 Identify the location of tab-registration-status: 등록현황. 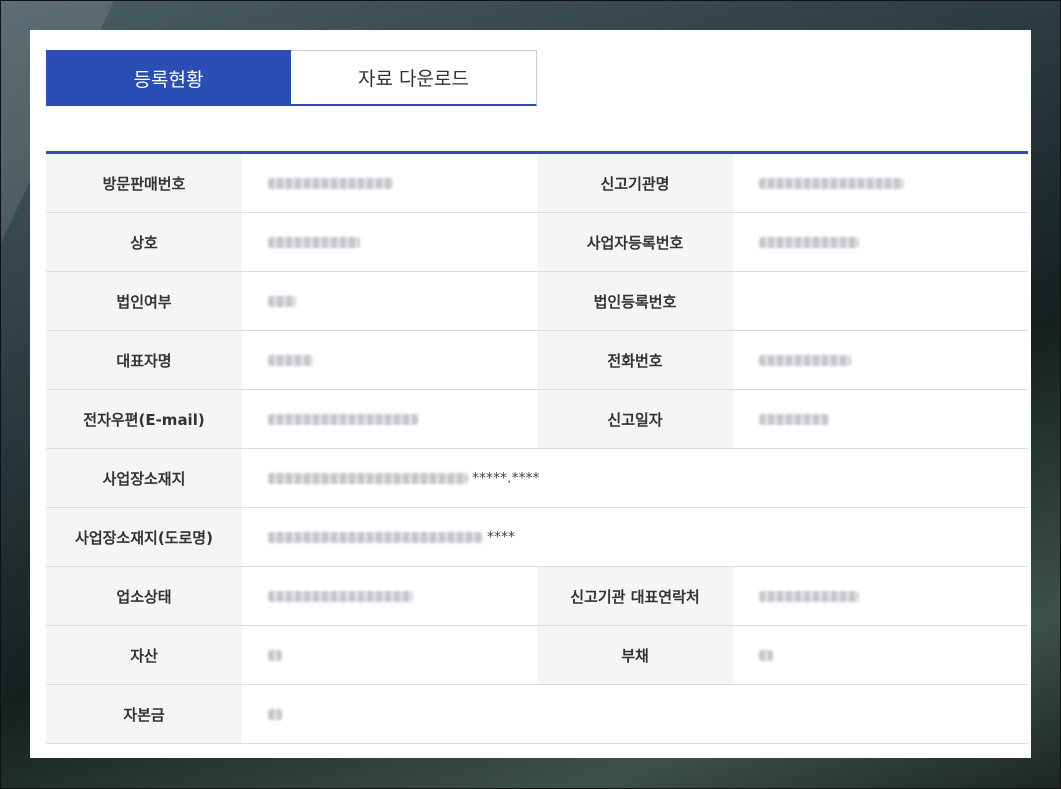
(168, 78).